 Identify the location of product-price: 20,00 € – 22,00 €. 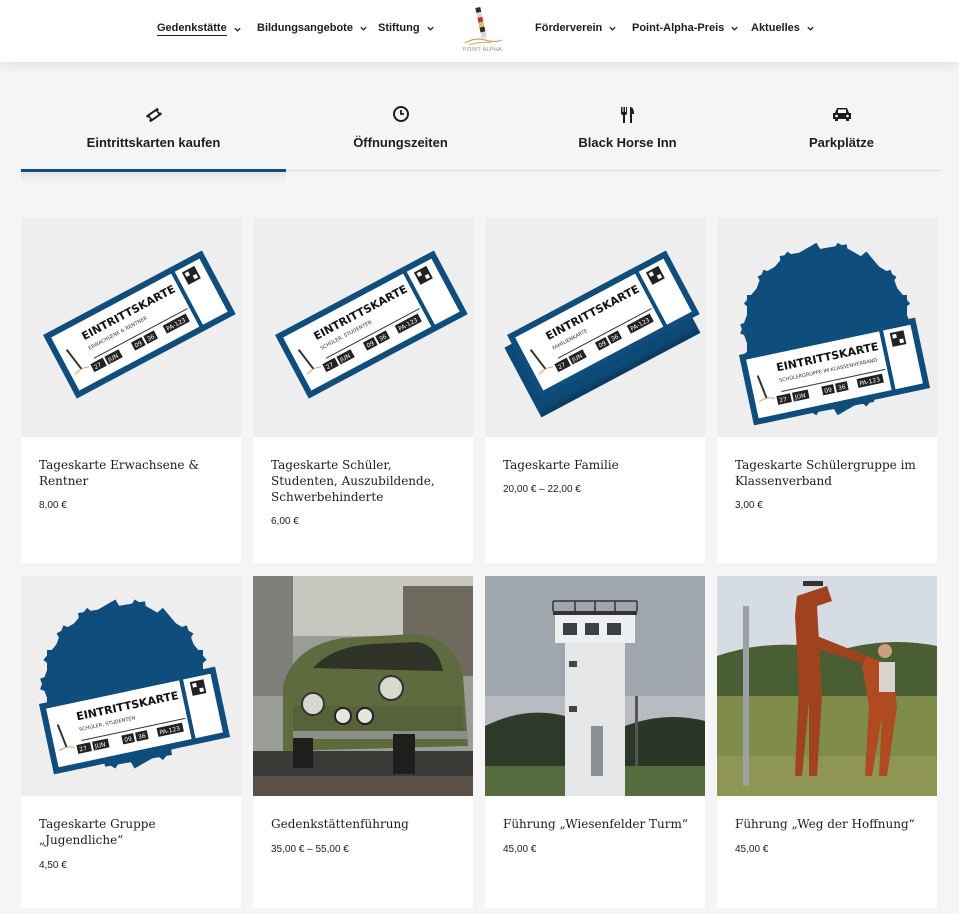
(542, 489).